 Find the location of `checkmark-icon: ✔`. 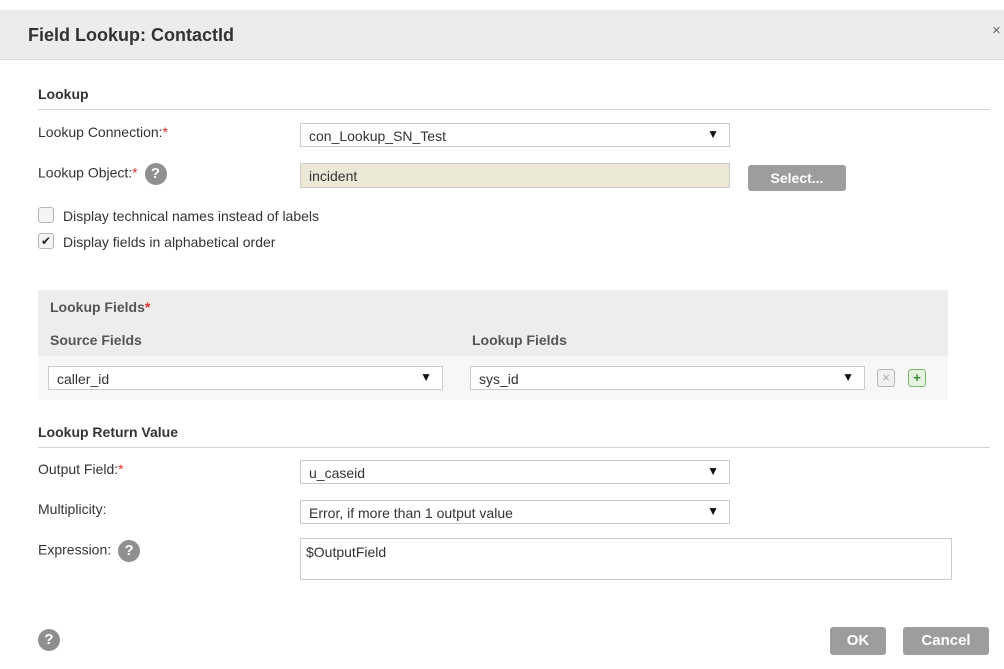

checkmark-icon: ✔ is located at coordinates (46, 241).